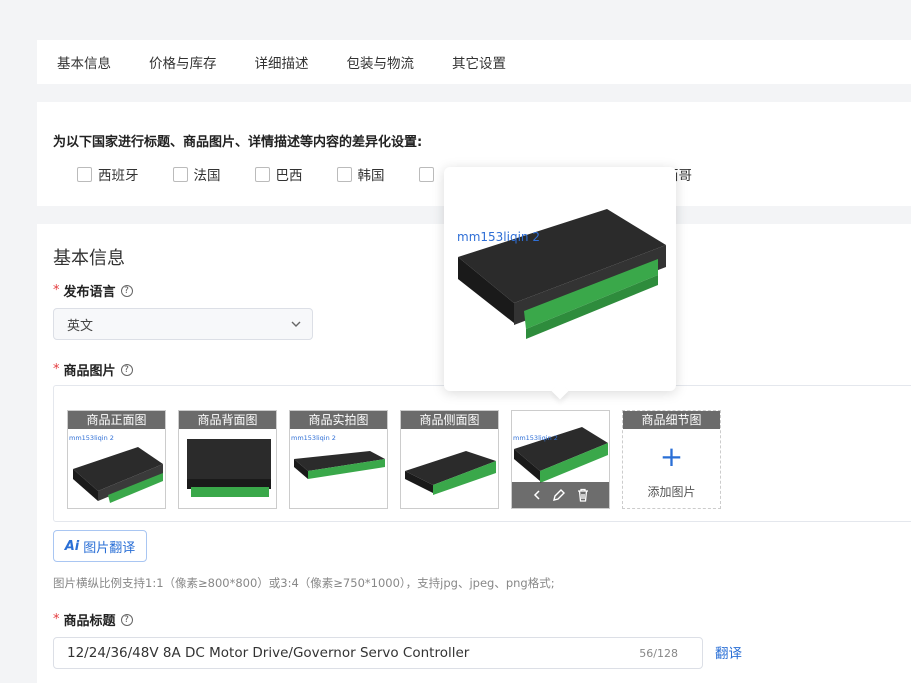  What do you see at coordinates (278, 174) in the screenshot?
I see `country-brazil: 巴西` at bounding box center [278, 174].